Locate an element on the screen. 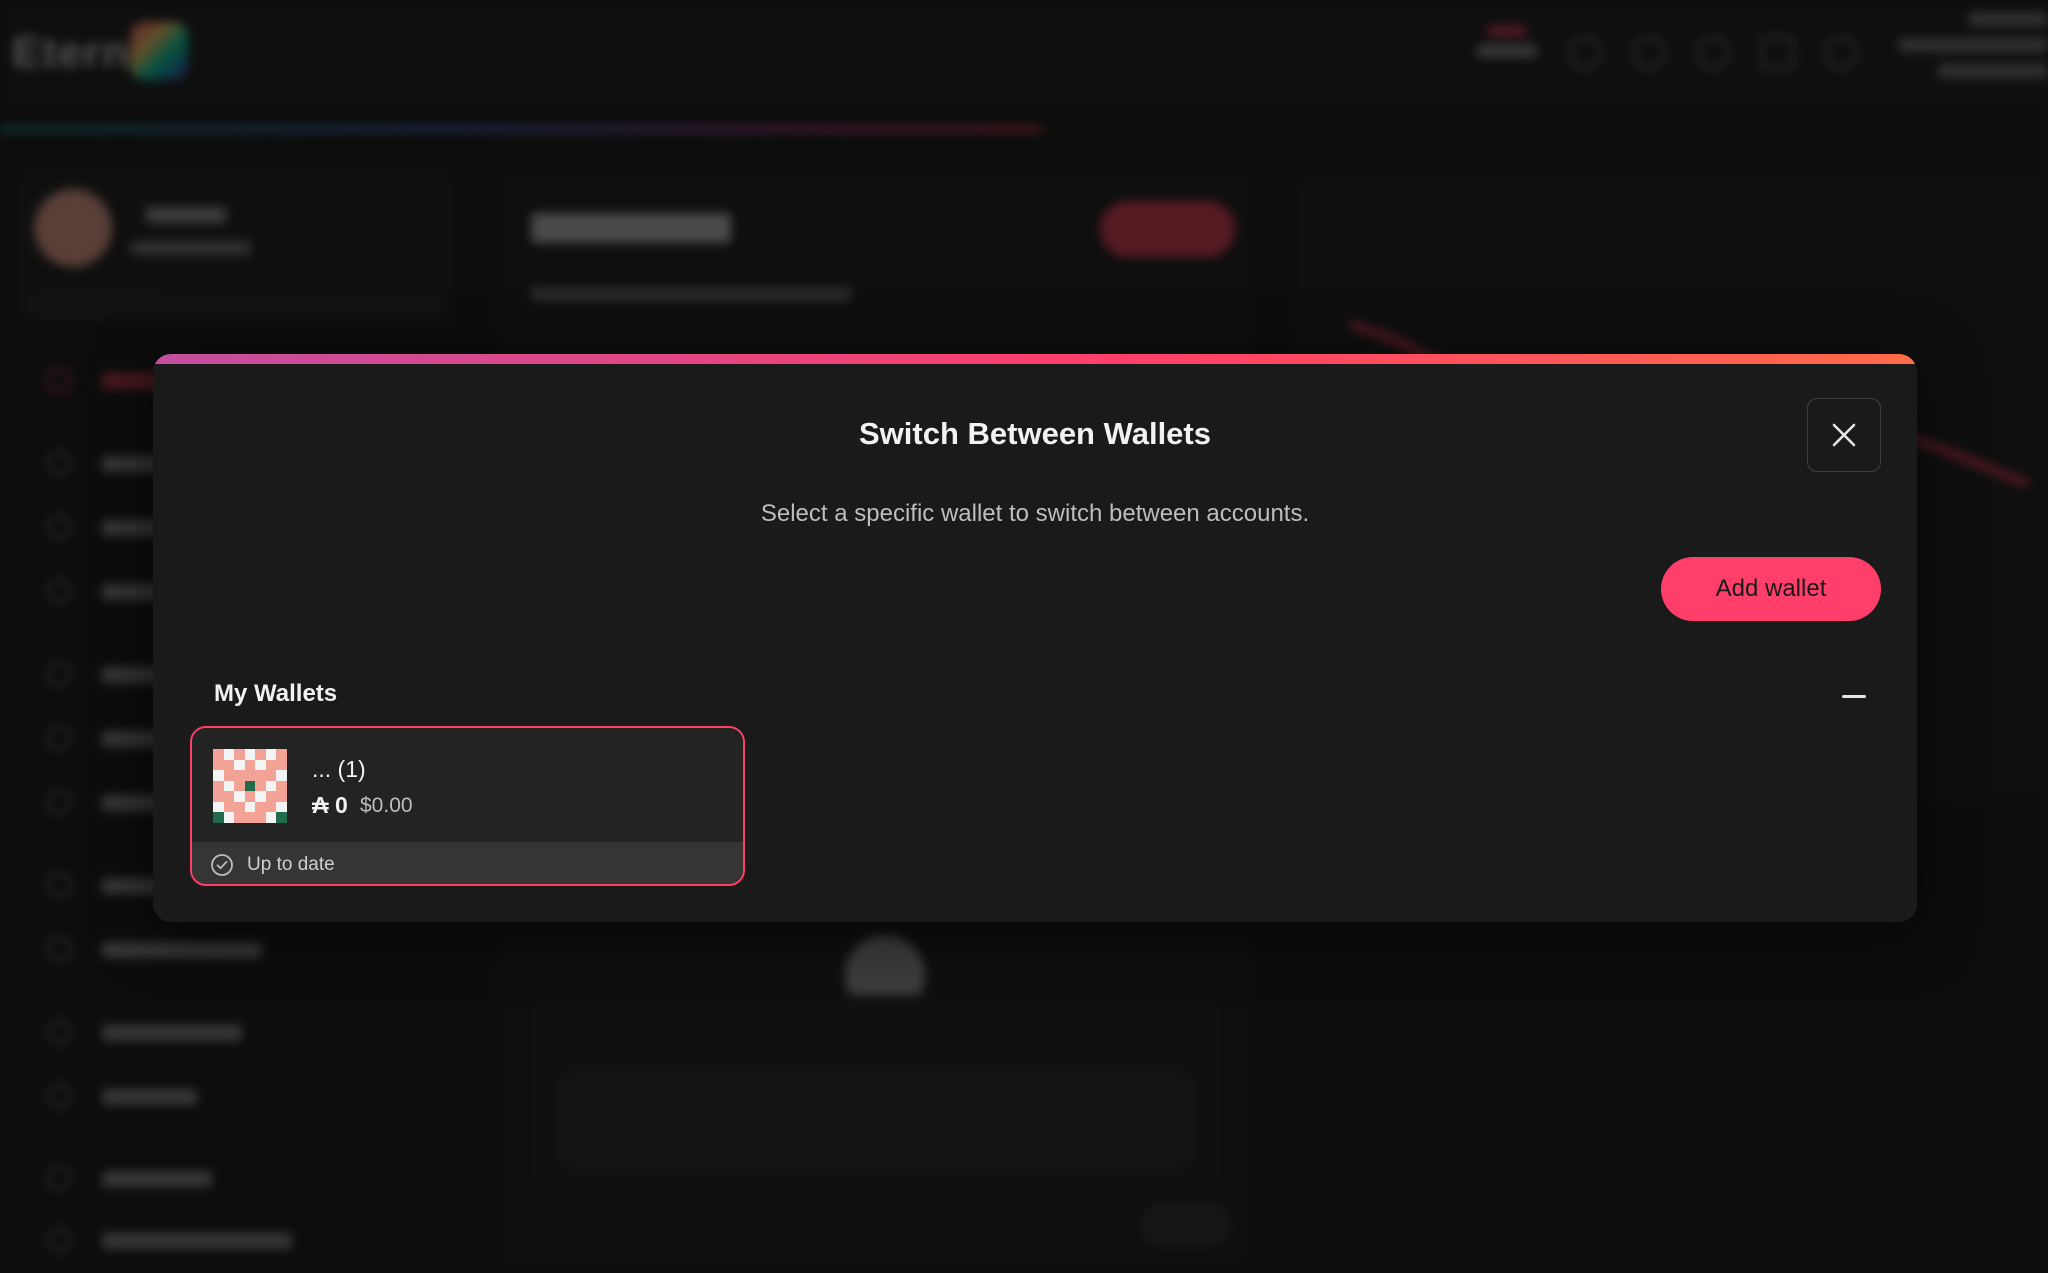 The width and height of the screenshot is (2048, 1273). close-button is located at coordinates (1844, 435).